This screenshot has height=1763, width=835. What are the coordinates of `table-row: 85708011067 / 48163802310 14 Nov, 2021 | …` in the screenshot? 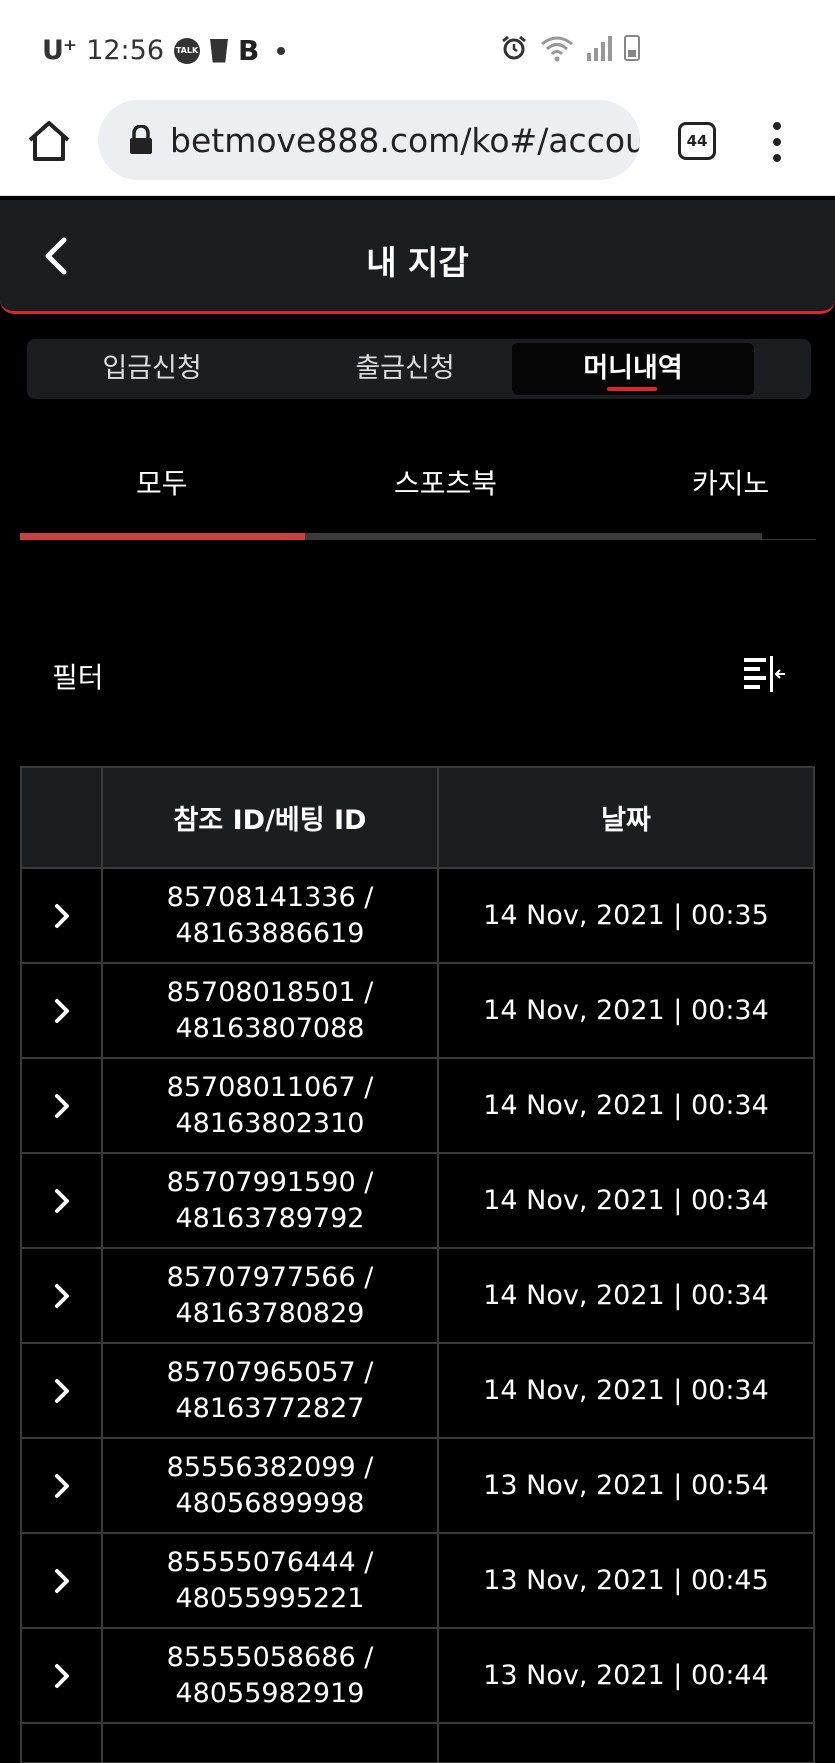 It's located at (417, 1106).